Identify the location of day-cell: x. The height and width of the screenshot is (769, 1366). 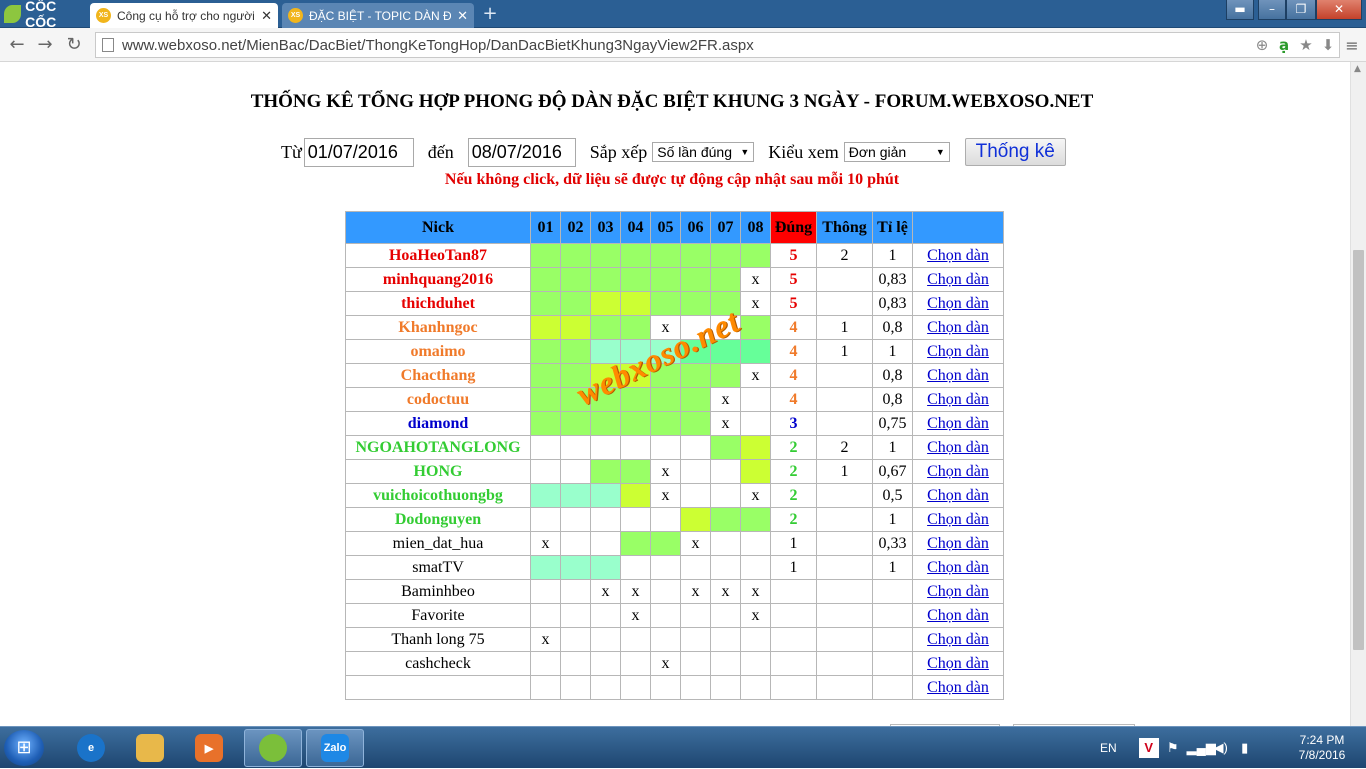
(755, 591).